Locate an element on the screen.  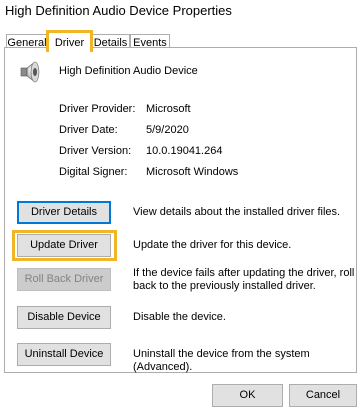
title-bar: High Definition Audio Device Properties is located at coordinates (181, 14).